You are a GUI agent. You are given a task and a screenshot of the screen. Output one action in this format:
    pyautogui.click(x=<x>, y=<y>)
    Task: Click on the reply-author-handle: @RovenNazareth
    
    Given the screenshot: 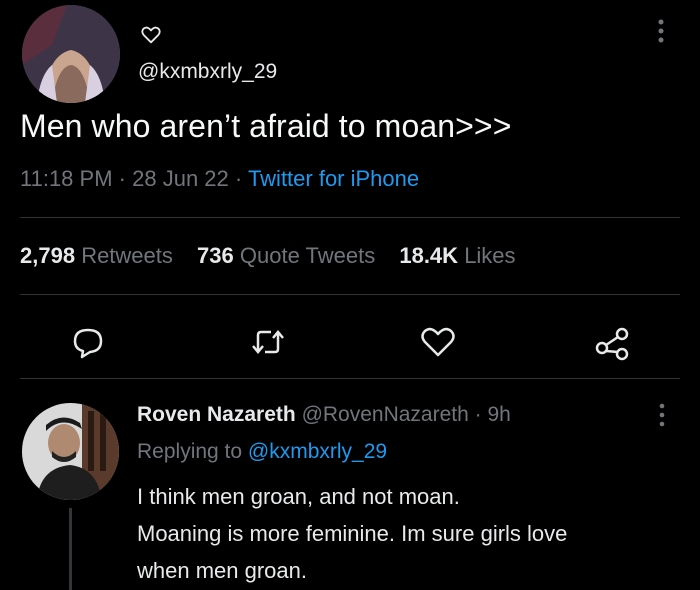 What is the action you would take?
    pyautogui.click(x=385, y=414)
    